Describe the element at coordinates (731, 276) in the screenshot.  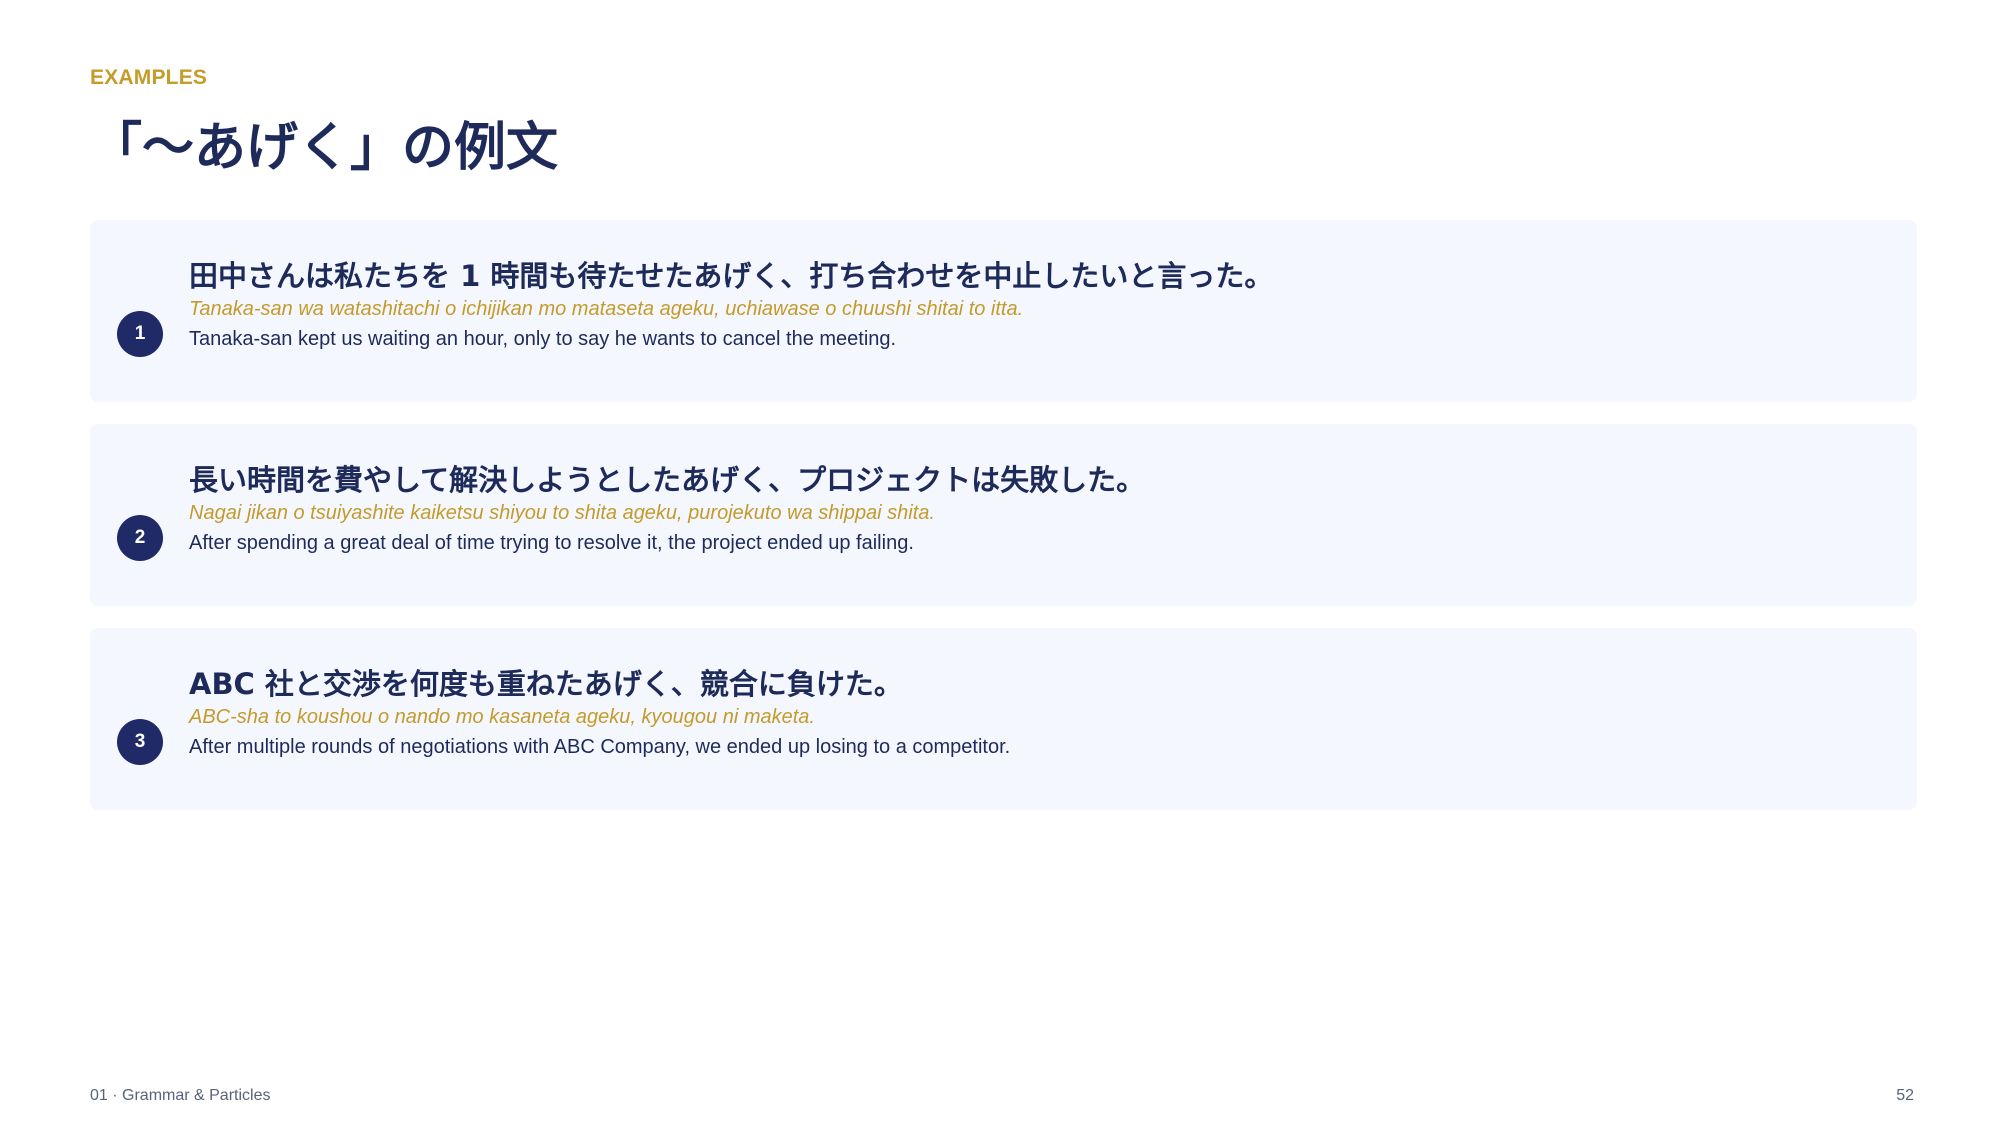
I see `japanese-sentence: 田中さんは私たちを 1 時間も待たせたあげく、打ち合わせを中止したいと言った。` at that location.